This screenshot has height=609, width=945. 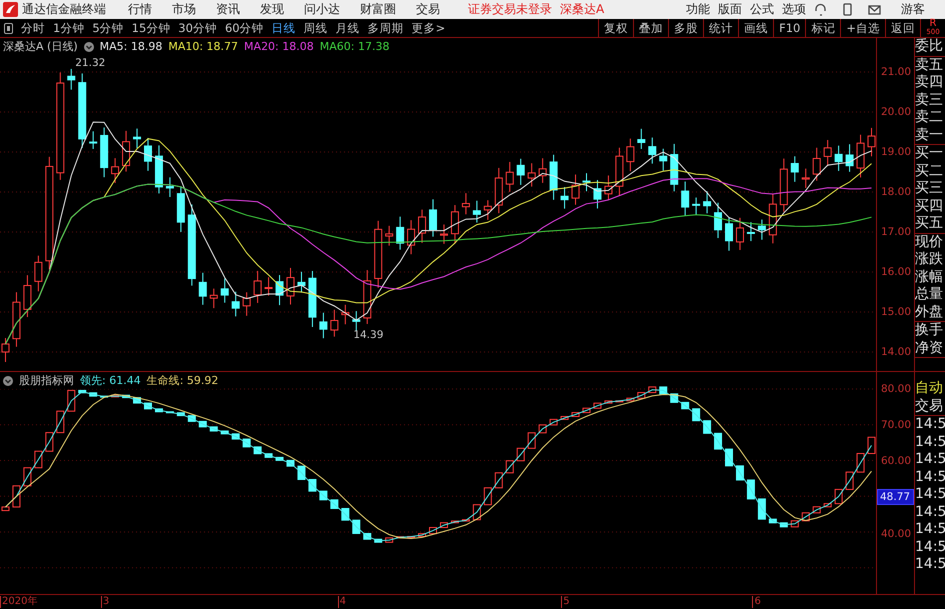 What do you see at coordinates (822, 28) in the screenshot?
I see `toolbar-button: 标记` at bounding box center [822, 28].